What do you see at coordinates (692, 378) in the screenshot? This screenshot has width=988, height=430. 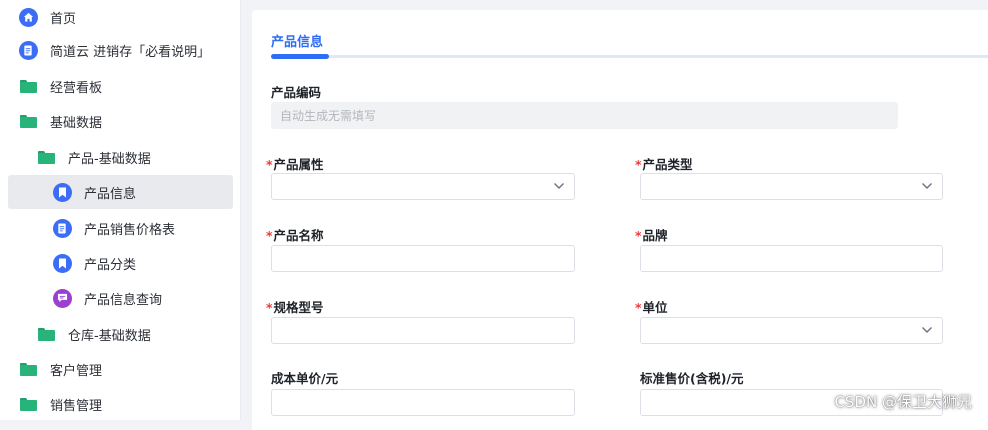 I see `price-label: 标准售价(含税)/元` at bounding box center [692, 378].